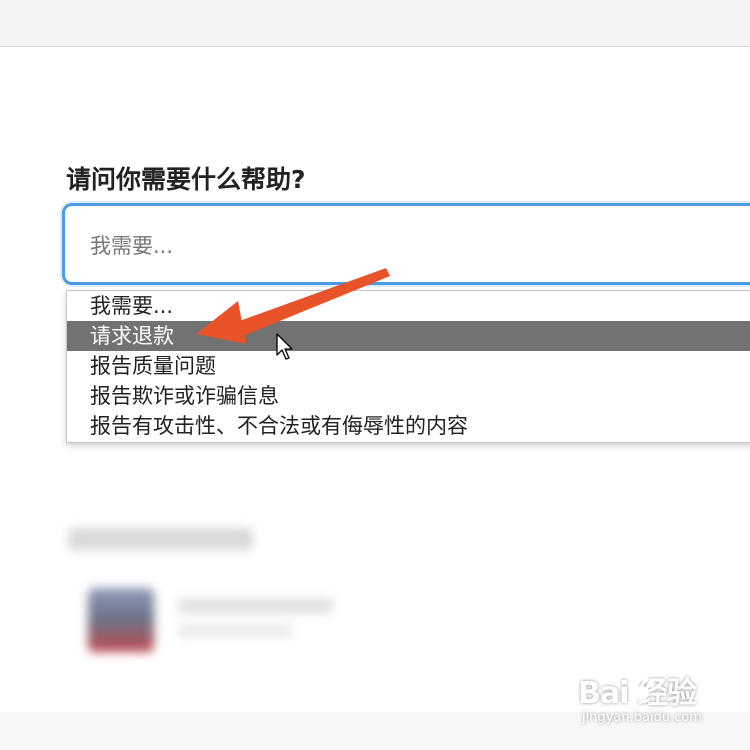  What do you see at coordinates (641, 687) in the screenshot?
I see `paw-icon` at bounding box center [641, 687].